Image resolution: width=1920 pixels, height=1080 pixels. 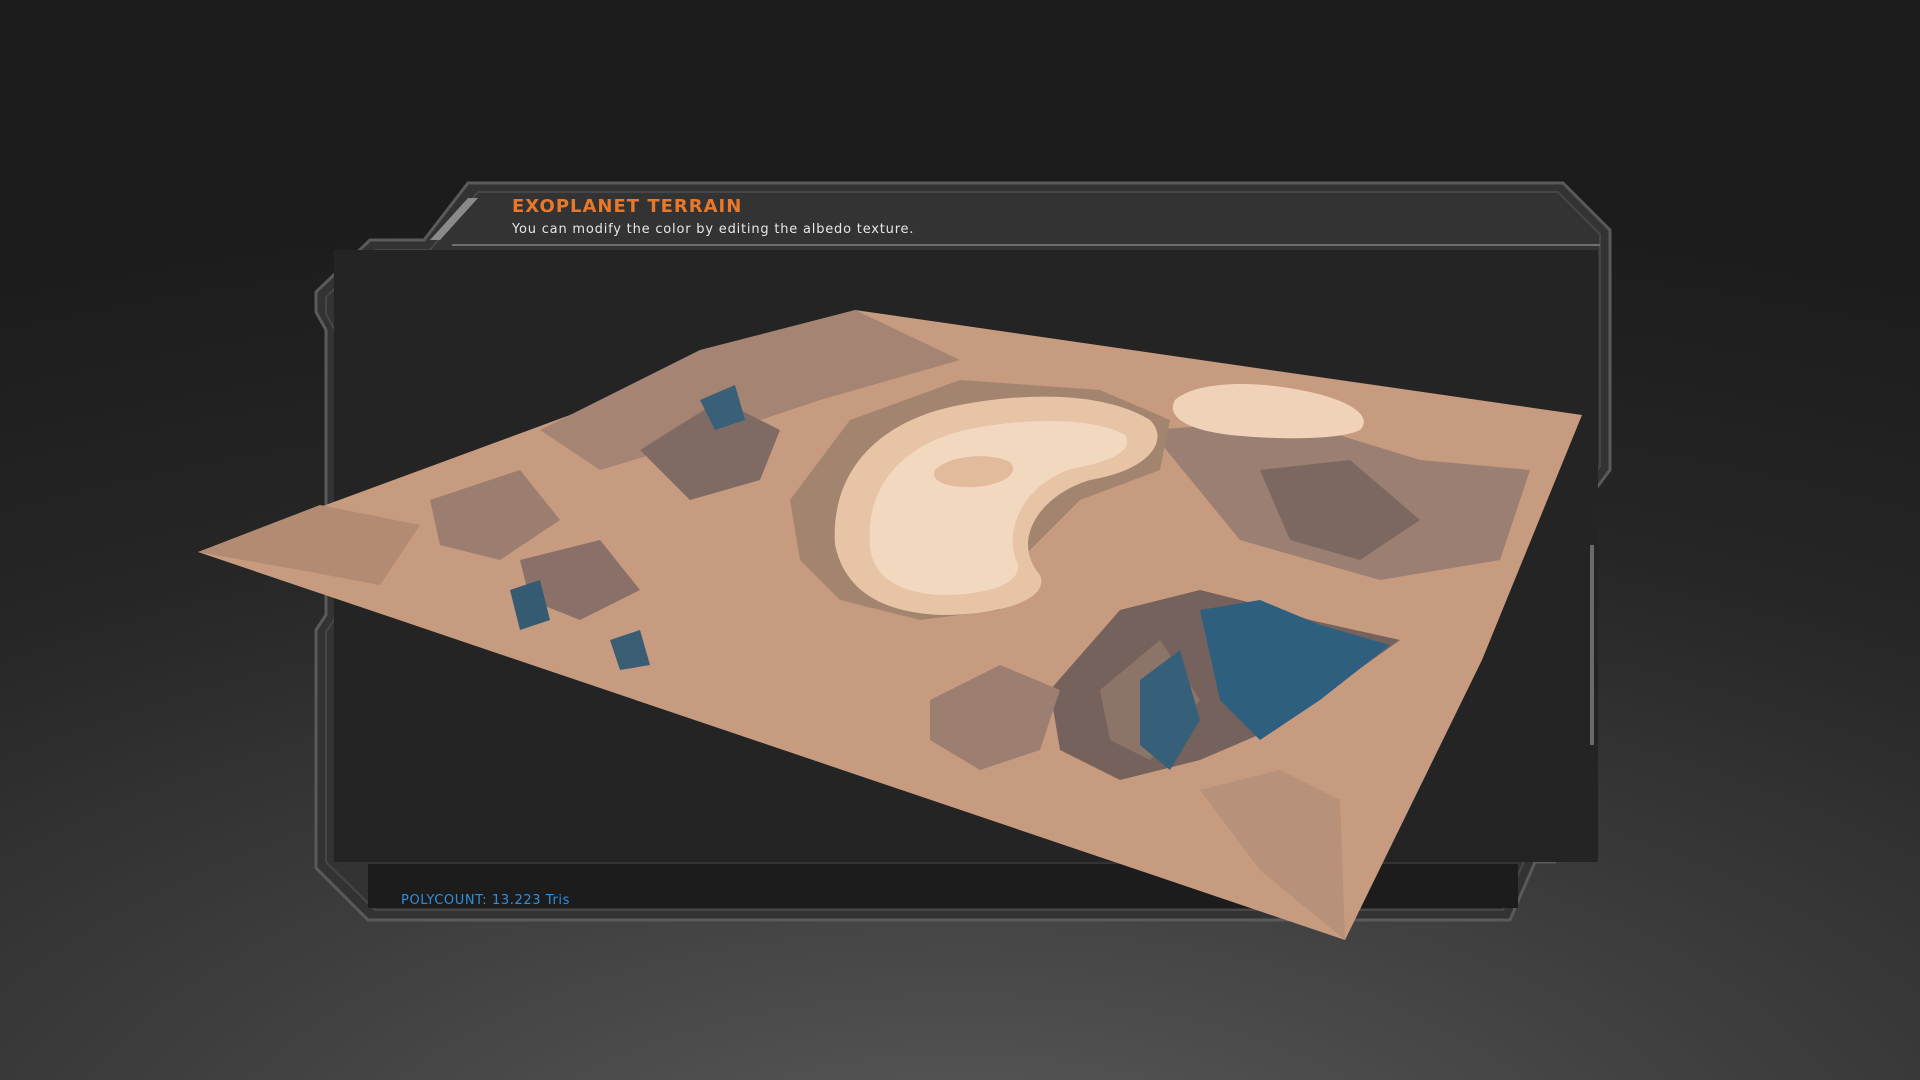 What do you see at coordinates (627, 206) in the screenshot?
I see `panel-title: EXOPLANET TERRAIN` at bounding box center [627, 206].